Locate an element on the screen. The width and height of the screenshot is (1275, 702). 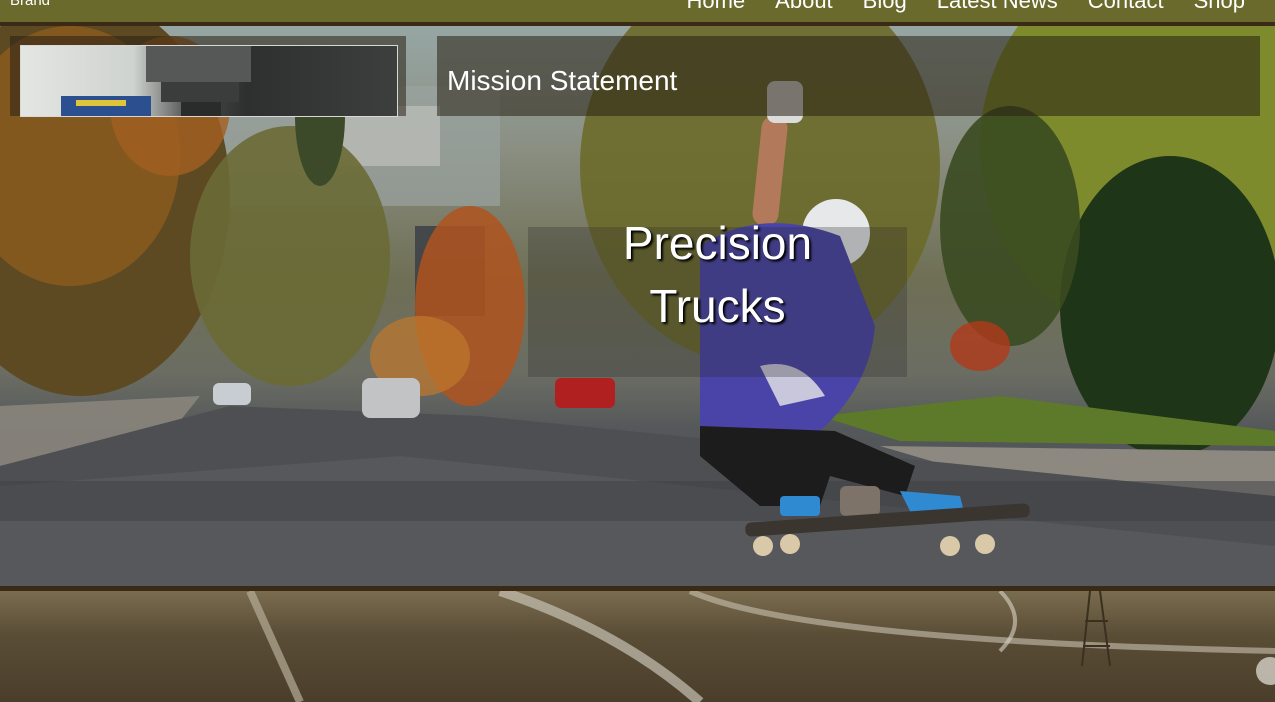
machine-photo is located at coordinates (209, 81).